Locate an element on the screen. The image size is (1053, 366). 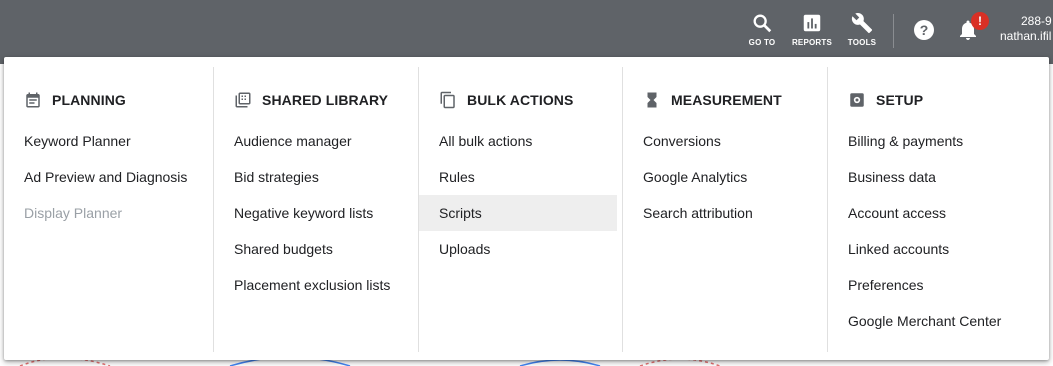
notification-badge: ! is located at coordinates (980, 21).